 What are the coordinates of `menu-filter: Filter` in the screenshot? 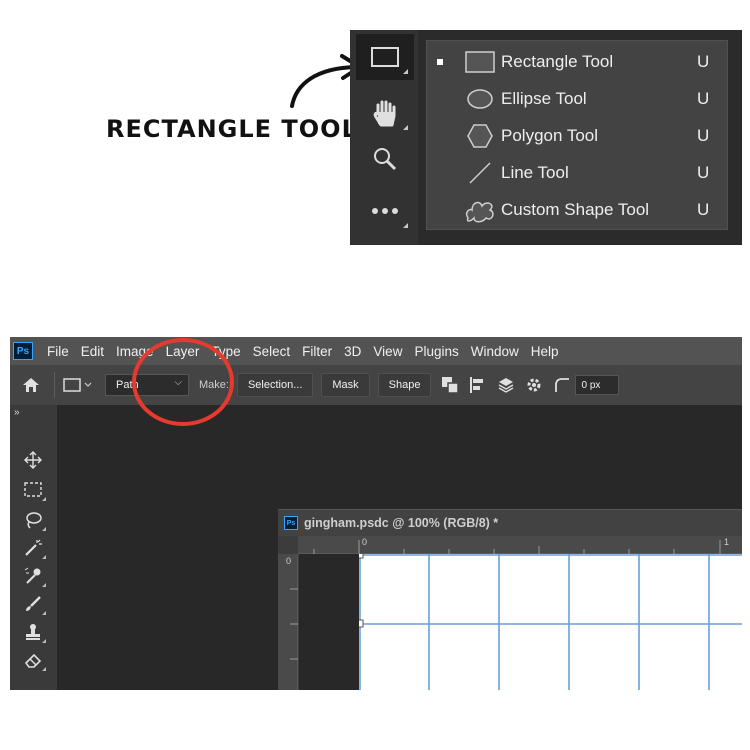 It's located at (317, 351).